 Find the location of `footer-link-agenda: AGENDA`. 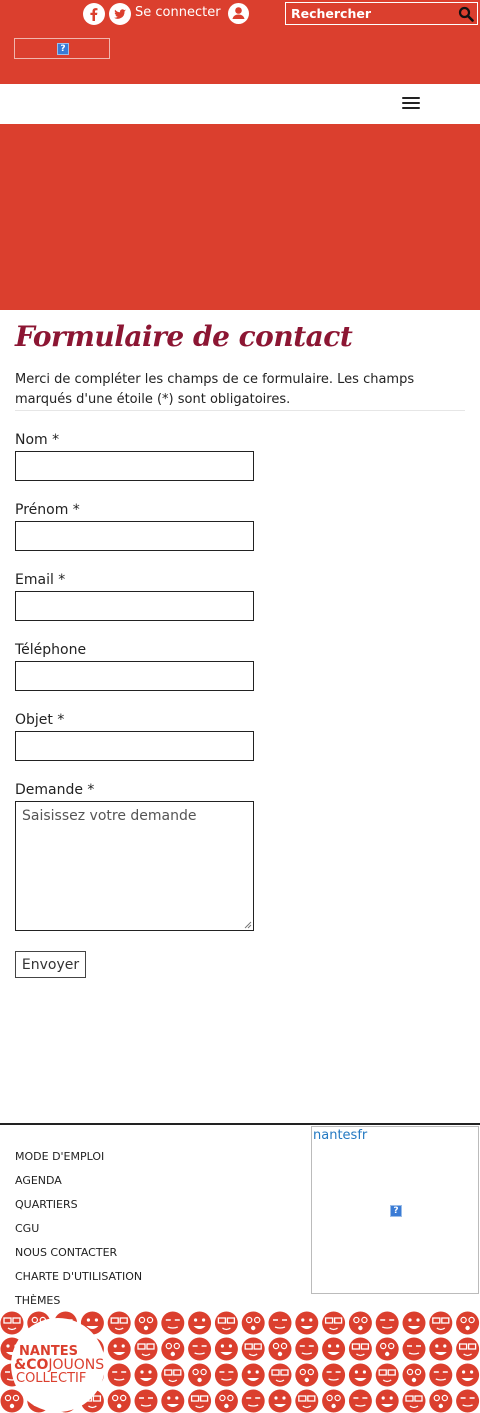

footer-link-agenda: AGENDA is located at coordinates (38, 1180).